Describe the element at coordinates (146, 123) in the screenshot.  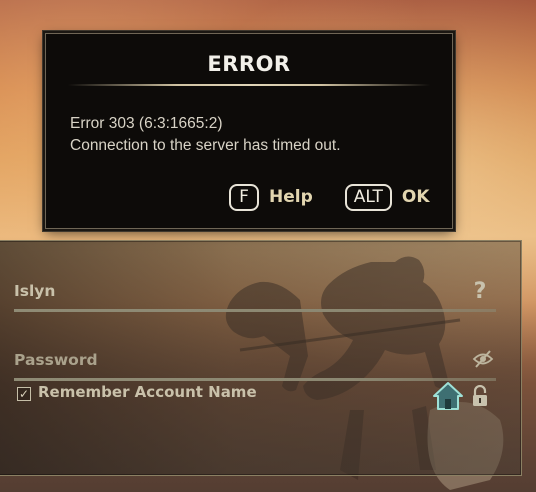
I see `error-code: Error 303 (6:3:1665:2)` at that location.